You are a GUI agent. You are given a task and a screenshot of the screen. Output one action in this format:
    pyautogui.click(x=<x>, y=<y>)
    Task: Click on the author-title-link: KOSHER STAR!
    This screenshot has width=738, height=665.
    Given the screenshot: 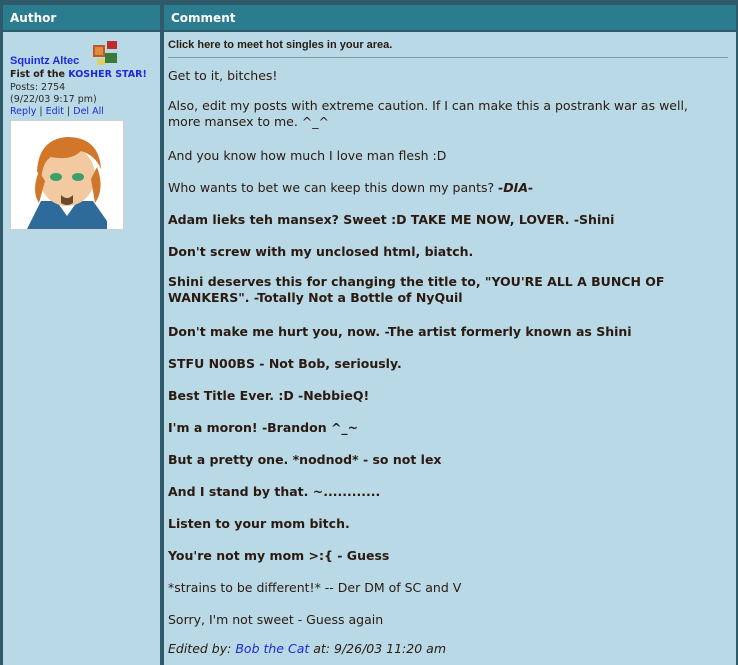 What is the action you would take?
    pyautogui.click(x=107, y=74)
    